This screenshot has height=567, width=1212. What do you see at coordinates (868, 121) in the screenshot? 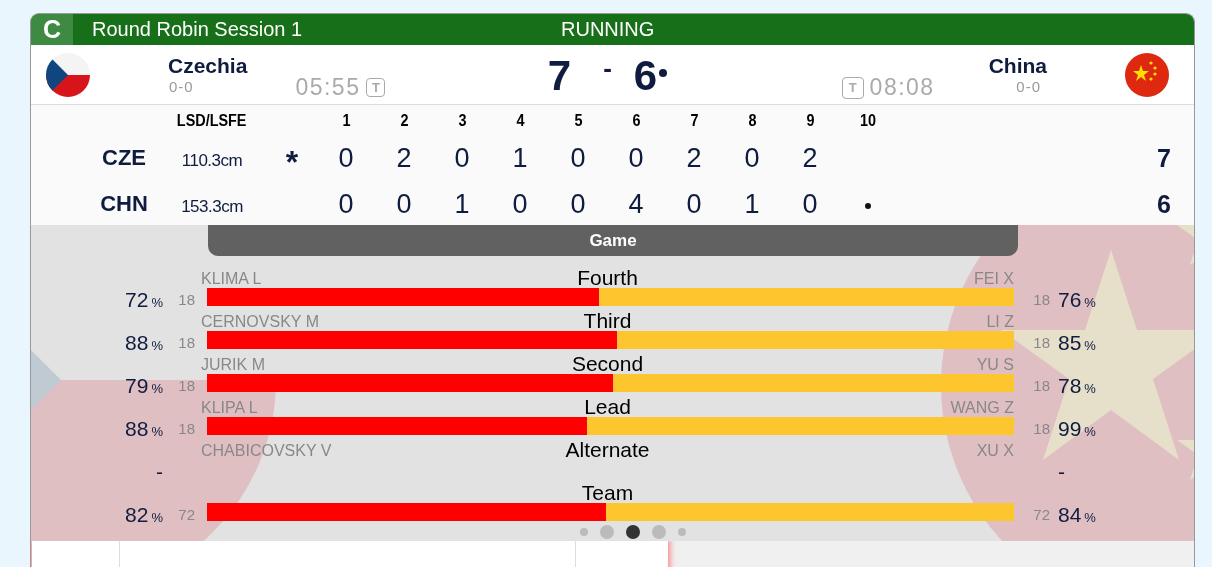
I see `end-number: 10` at bounding box center [868, 121].